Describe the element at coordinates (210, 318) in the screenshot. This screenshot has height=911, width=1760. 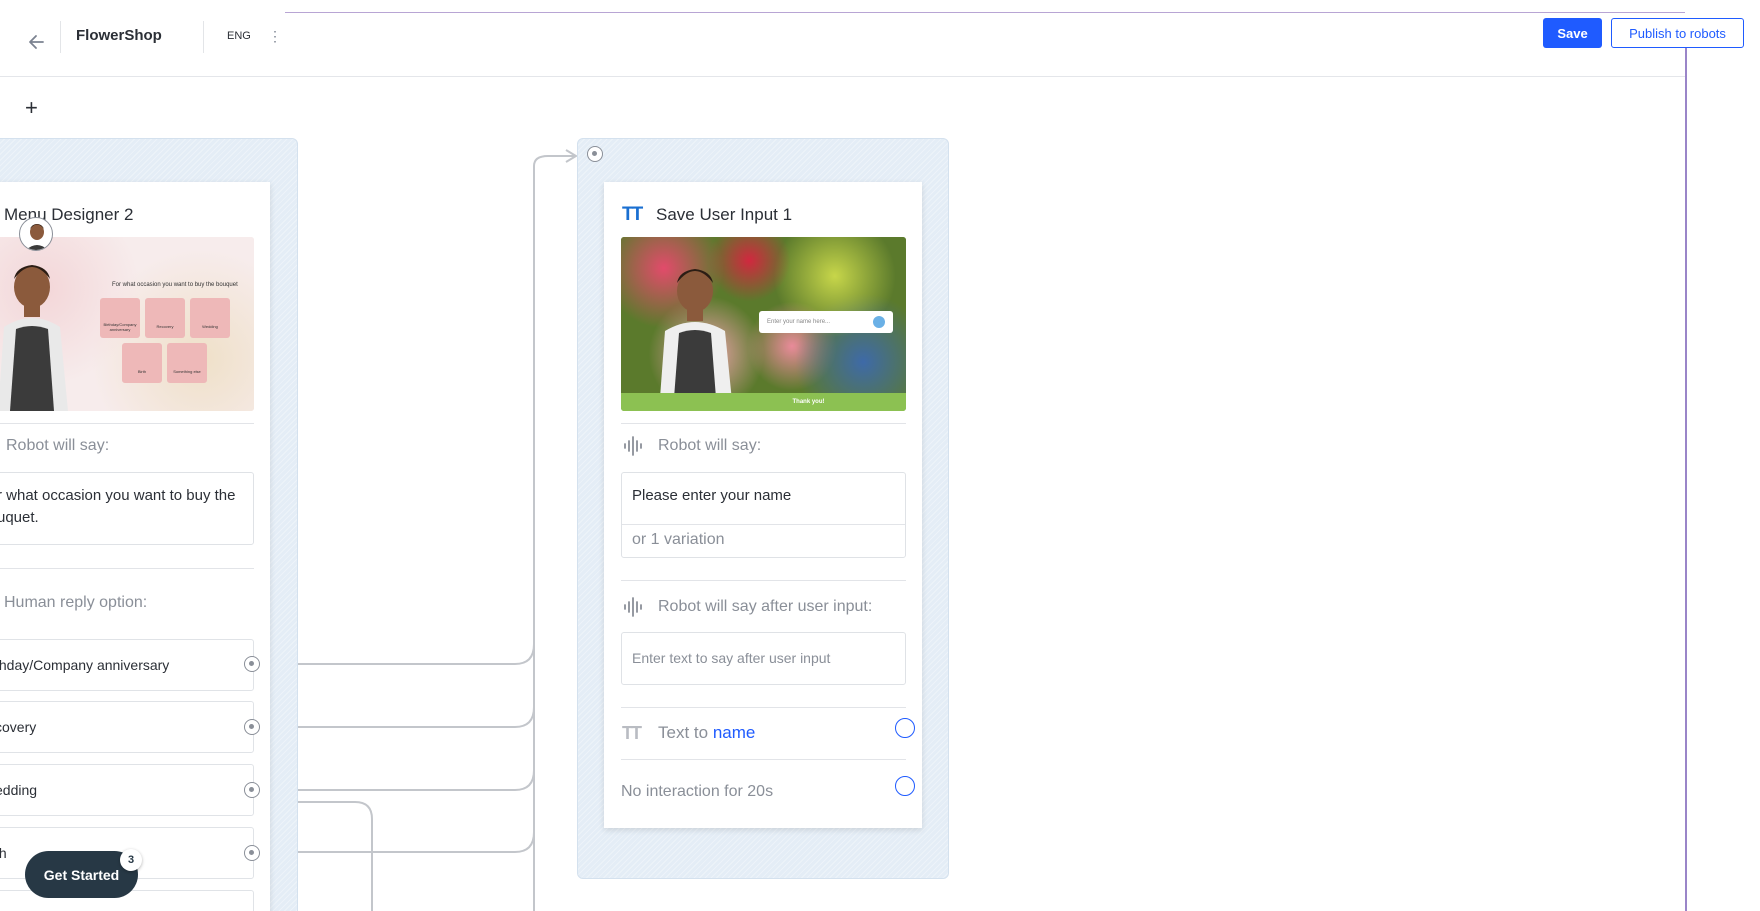
I see `menu-tile: Wedding` at that location.